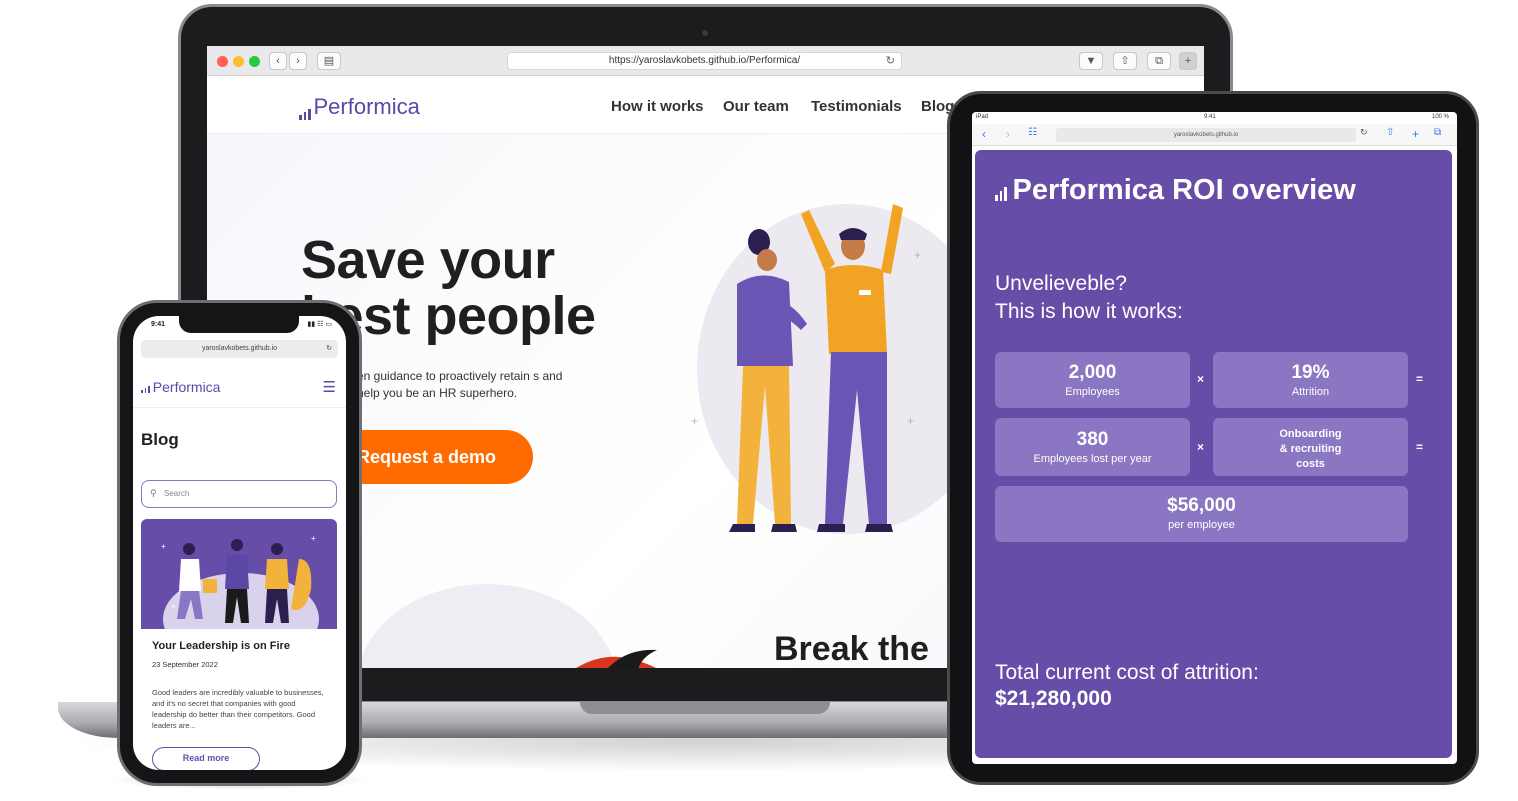  What do you see at coordinates (984, 134) in the screenshot?
I see `back-icon: ‹` at bounding box center [984, 134].